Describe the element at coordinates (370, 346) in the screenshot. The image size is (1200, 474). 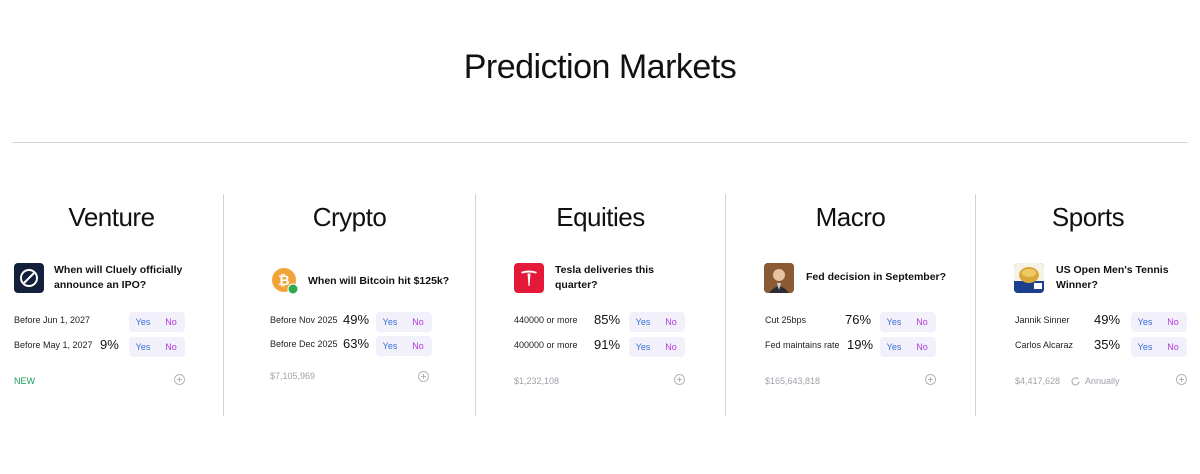
I see `outcome-row: Before Dec 2025 63% Yes No` at that location.